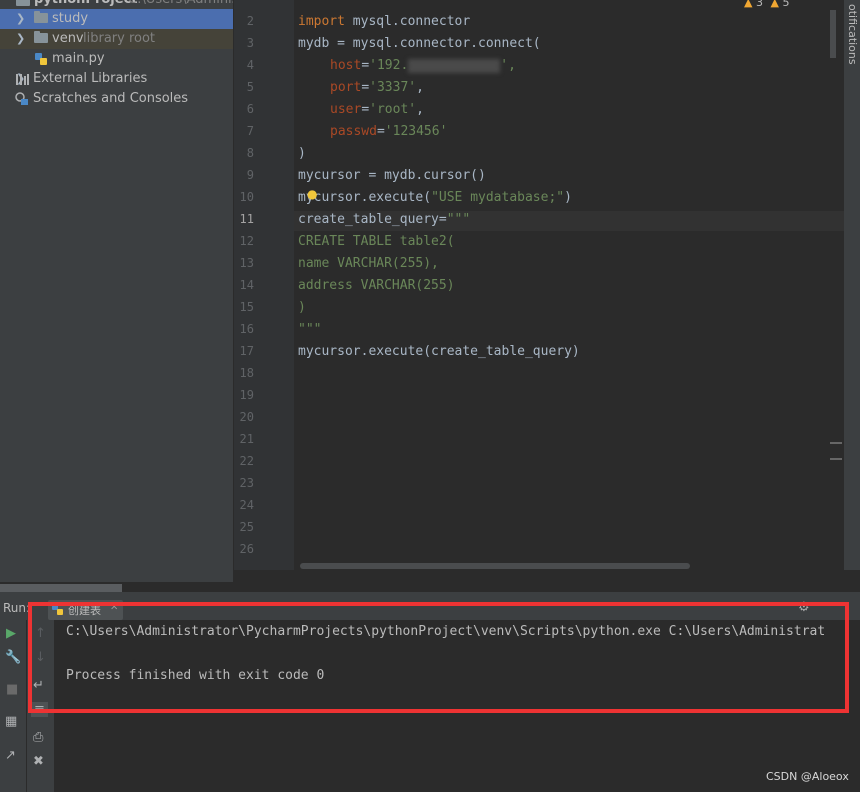 The width and height of the screenshot is (860, 792). I want to click on code-line-10: mycursor.execute("USE mydatabase;"), so click(435, 198).